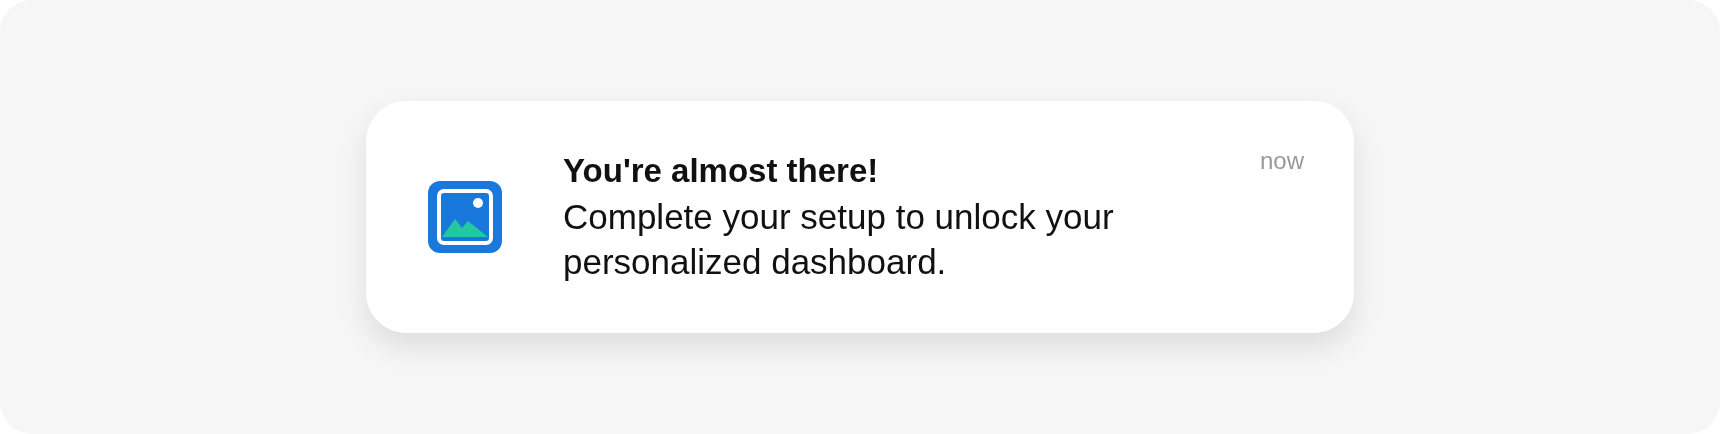 This screenshot has height=434, width=1720. Describe the element at coordinates (839, 239) in the screenshot. I see `notification-message: Complete your setup to unlock your personalized dashboard.` at that location.